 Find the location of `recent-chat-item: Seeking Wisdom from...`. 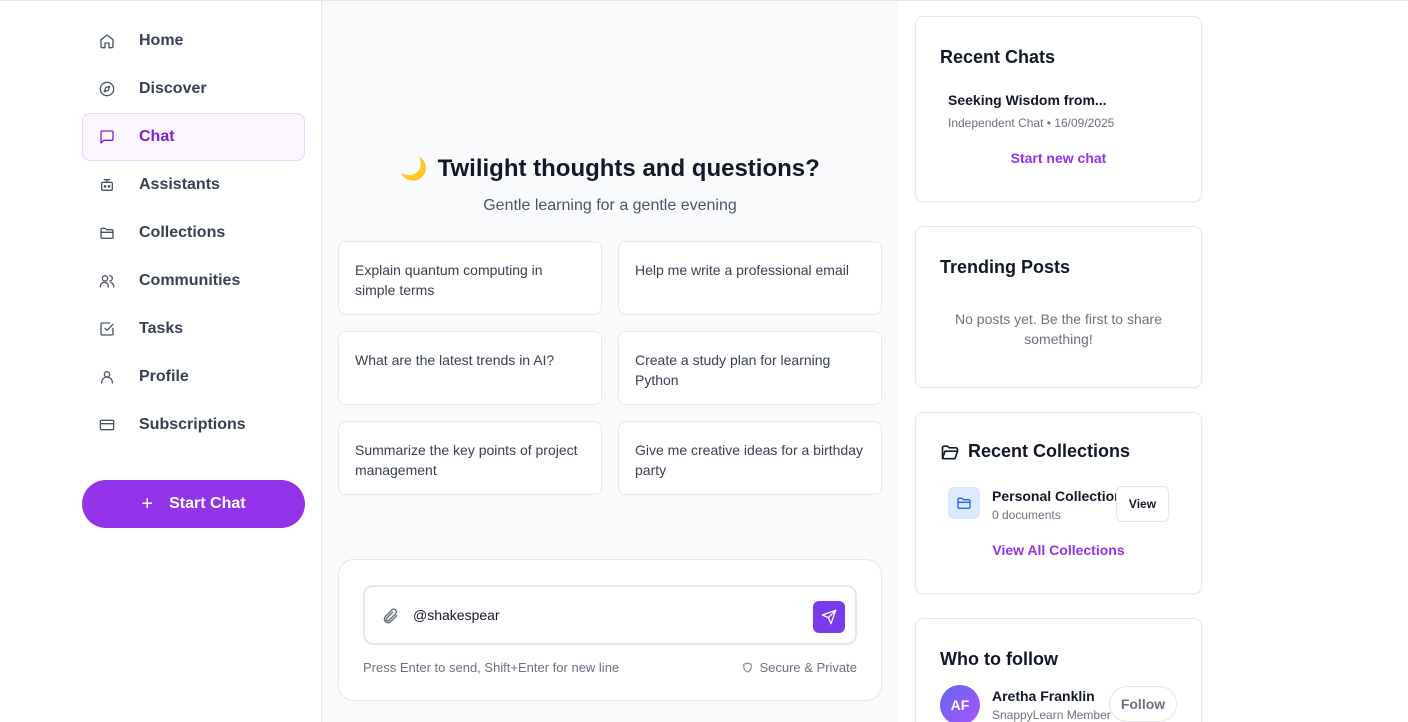

recent-chat-item: Seeking Wisdom from... is located at coordinates (1027, 100).